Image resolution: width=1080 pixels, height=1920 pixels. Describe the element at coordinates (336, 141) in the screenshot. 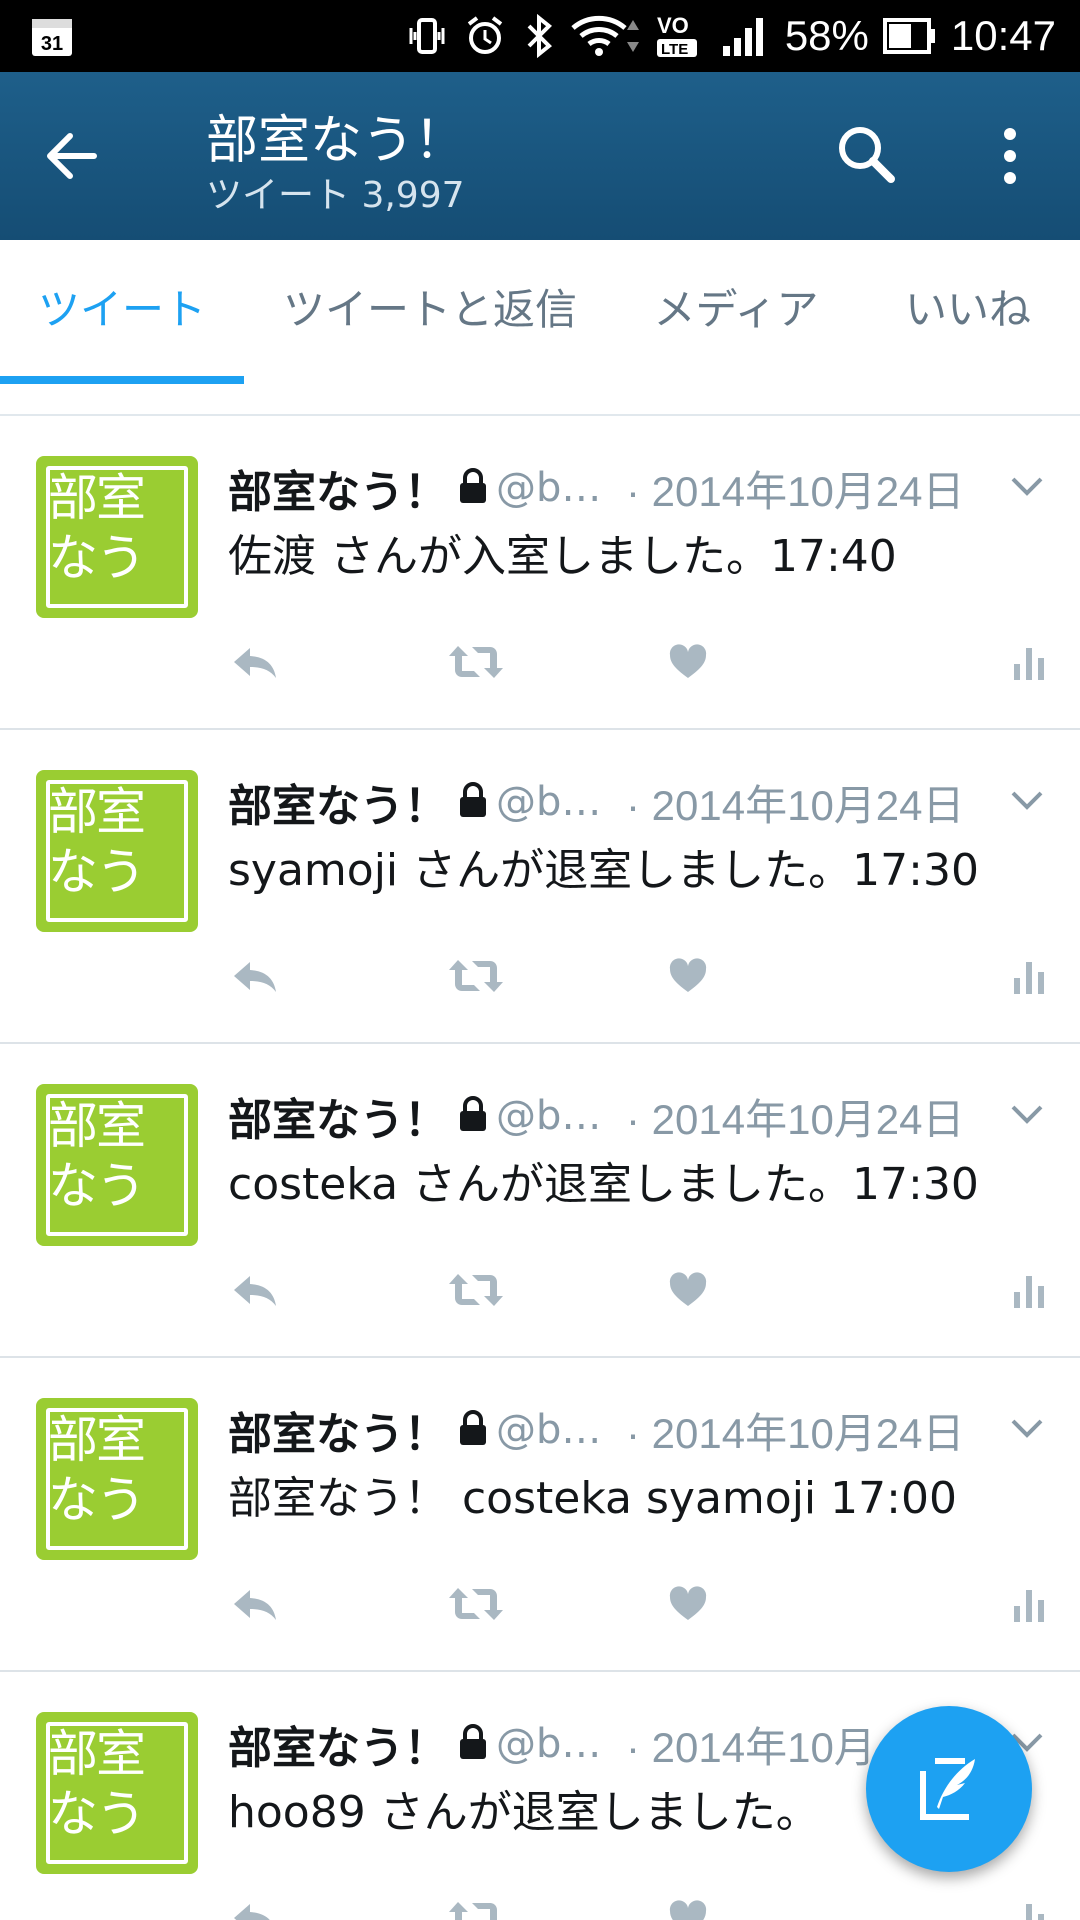

I see `page-title: 部室なう！` at that location.